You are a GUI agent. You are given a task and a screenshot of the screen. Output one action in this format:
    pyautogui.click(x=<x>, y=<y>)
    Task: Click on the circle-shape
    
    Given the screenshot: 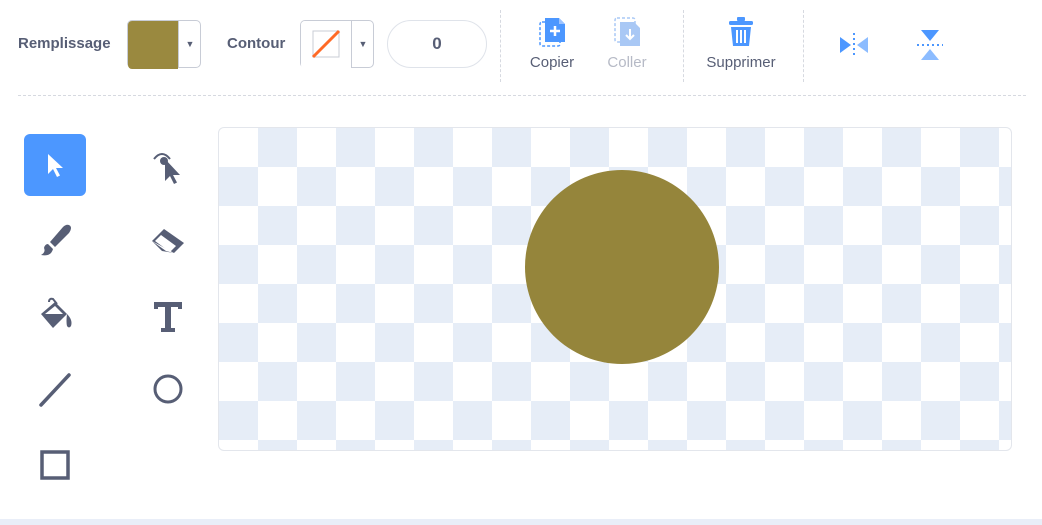 What is the action you would take?
    pyautogui.click(x=622, y=267)
    